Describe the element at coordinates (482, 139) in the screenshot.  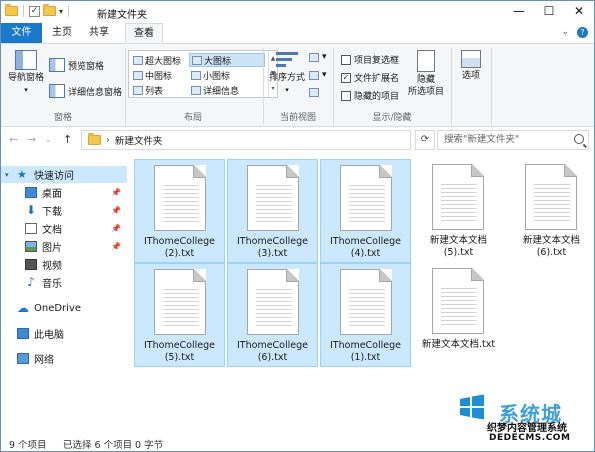
I see `search-placeholder: 搜索"新建文件夹"` at that location.